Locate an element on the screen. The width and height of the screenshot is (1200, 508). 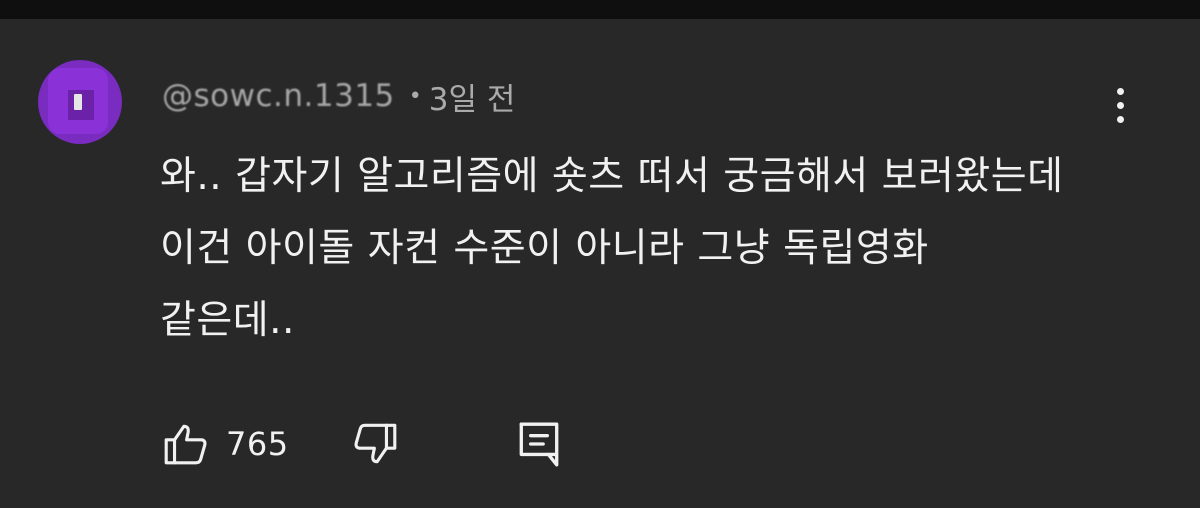
top-bar is located at coordinates (600, 9).